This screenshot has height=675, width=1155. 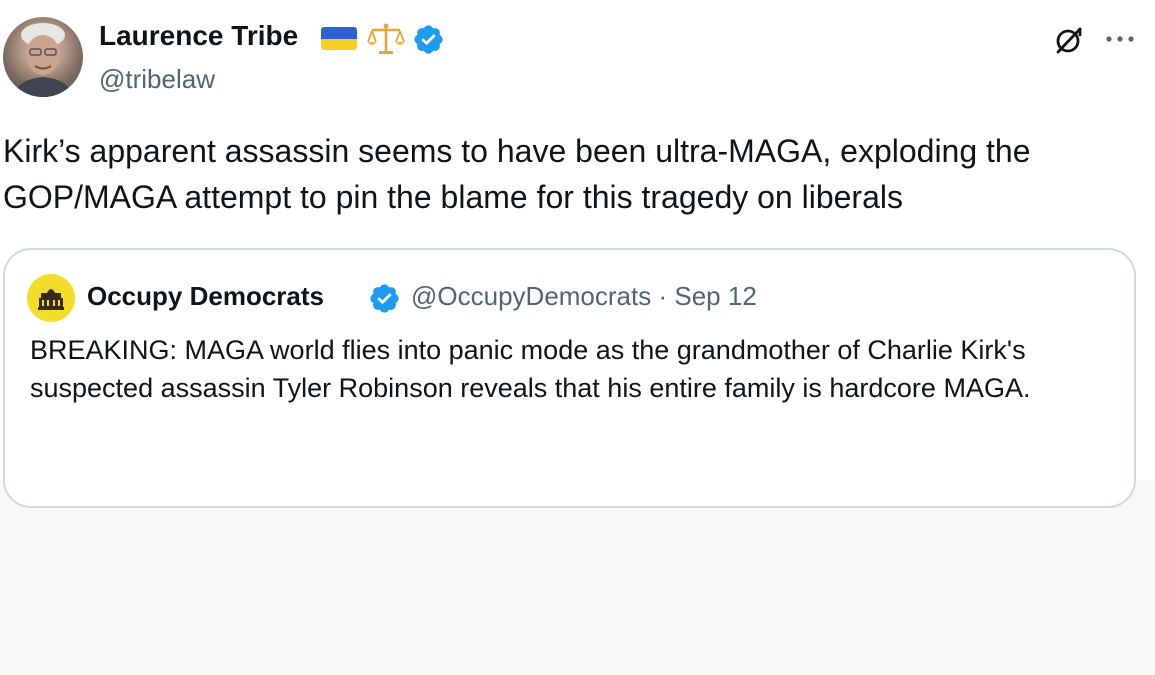 I want to click on quoted-author-name: Occupy Democrats, so click(x=205, y=296).